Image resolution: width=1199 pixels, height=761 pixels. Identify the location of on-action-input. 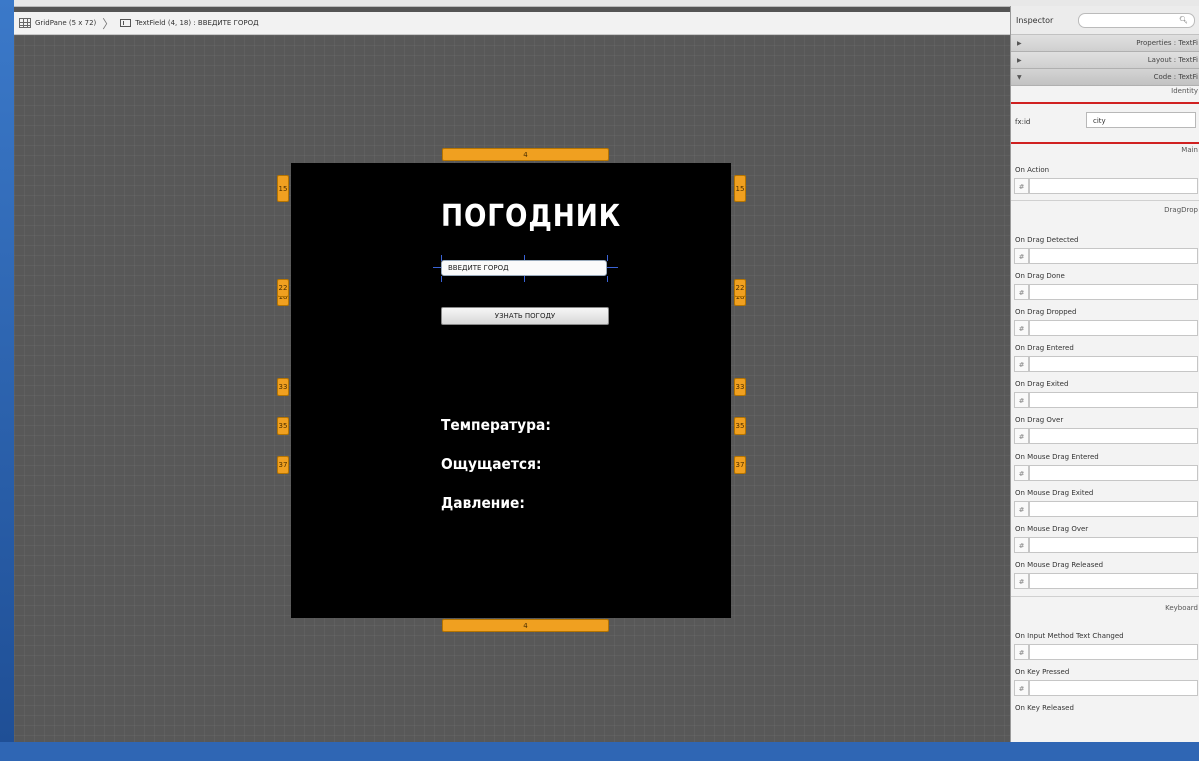
(1113, 186).